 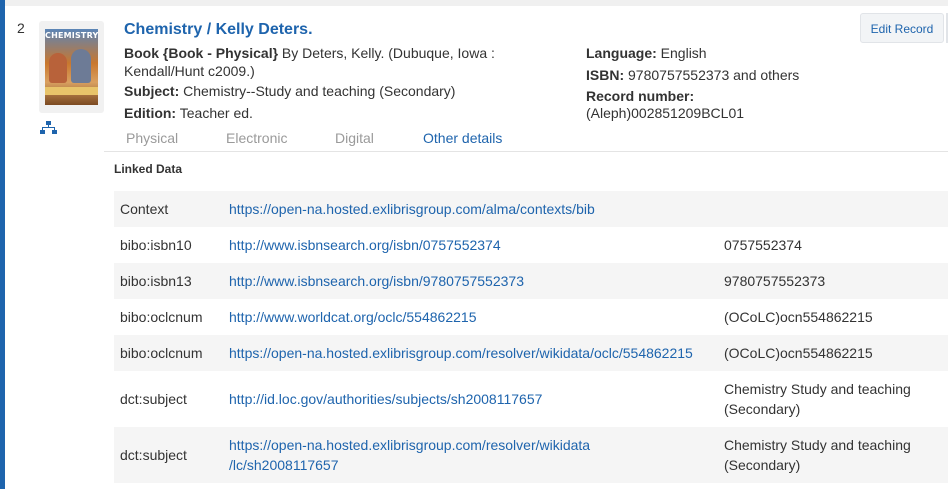 What do you see at coordinates (2, 244) in the screenshot?
I see `selected-row-indicator` at bounding box center [2, 244].